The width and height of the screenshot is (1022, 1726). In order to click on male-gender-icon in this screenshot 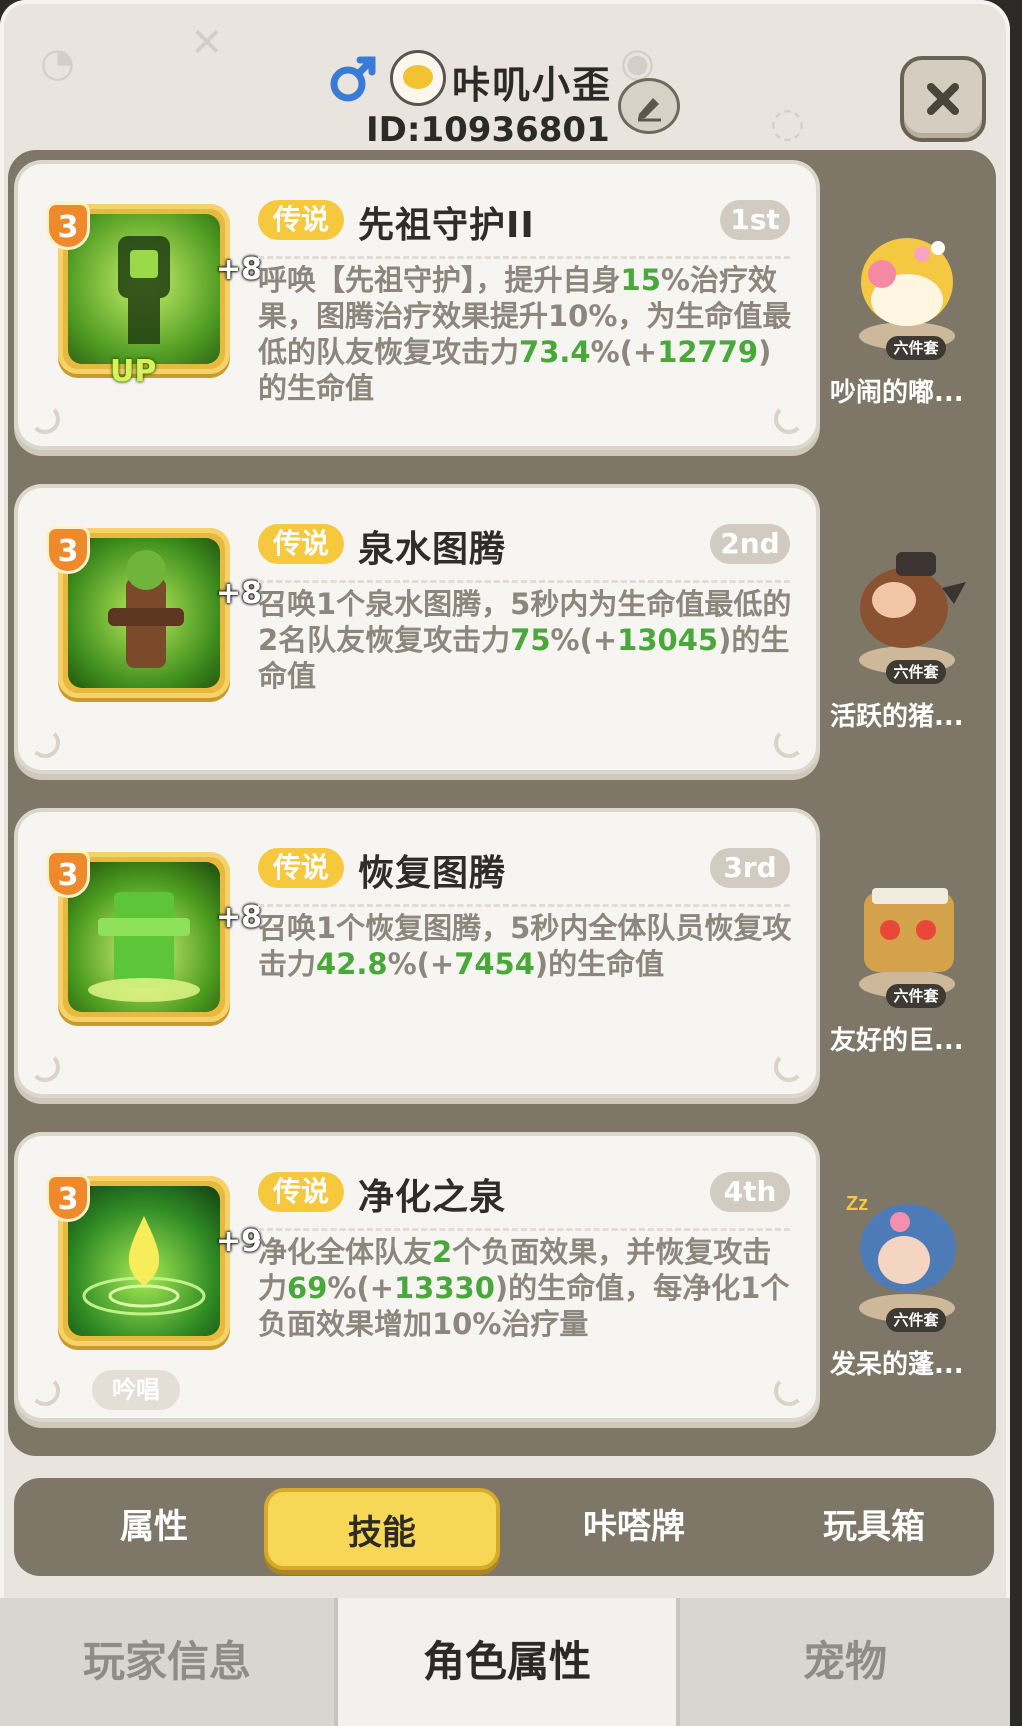, I will do `click(353, 79)`.